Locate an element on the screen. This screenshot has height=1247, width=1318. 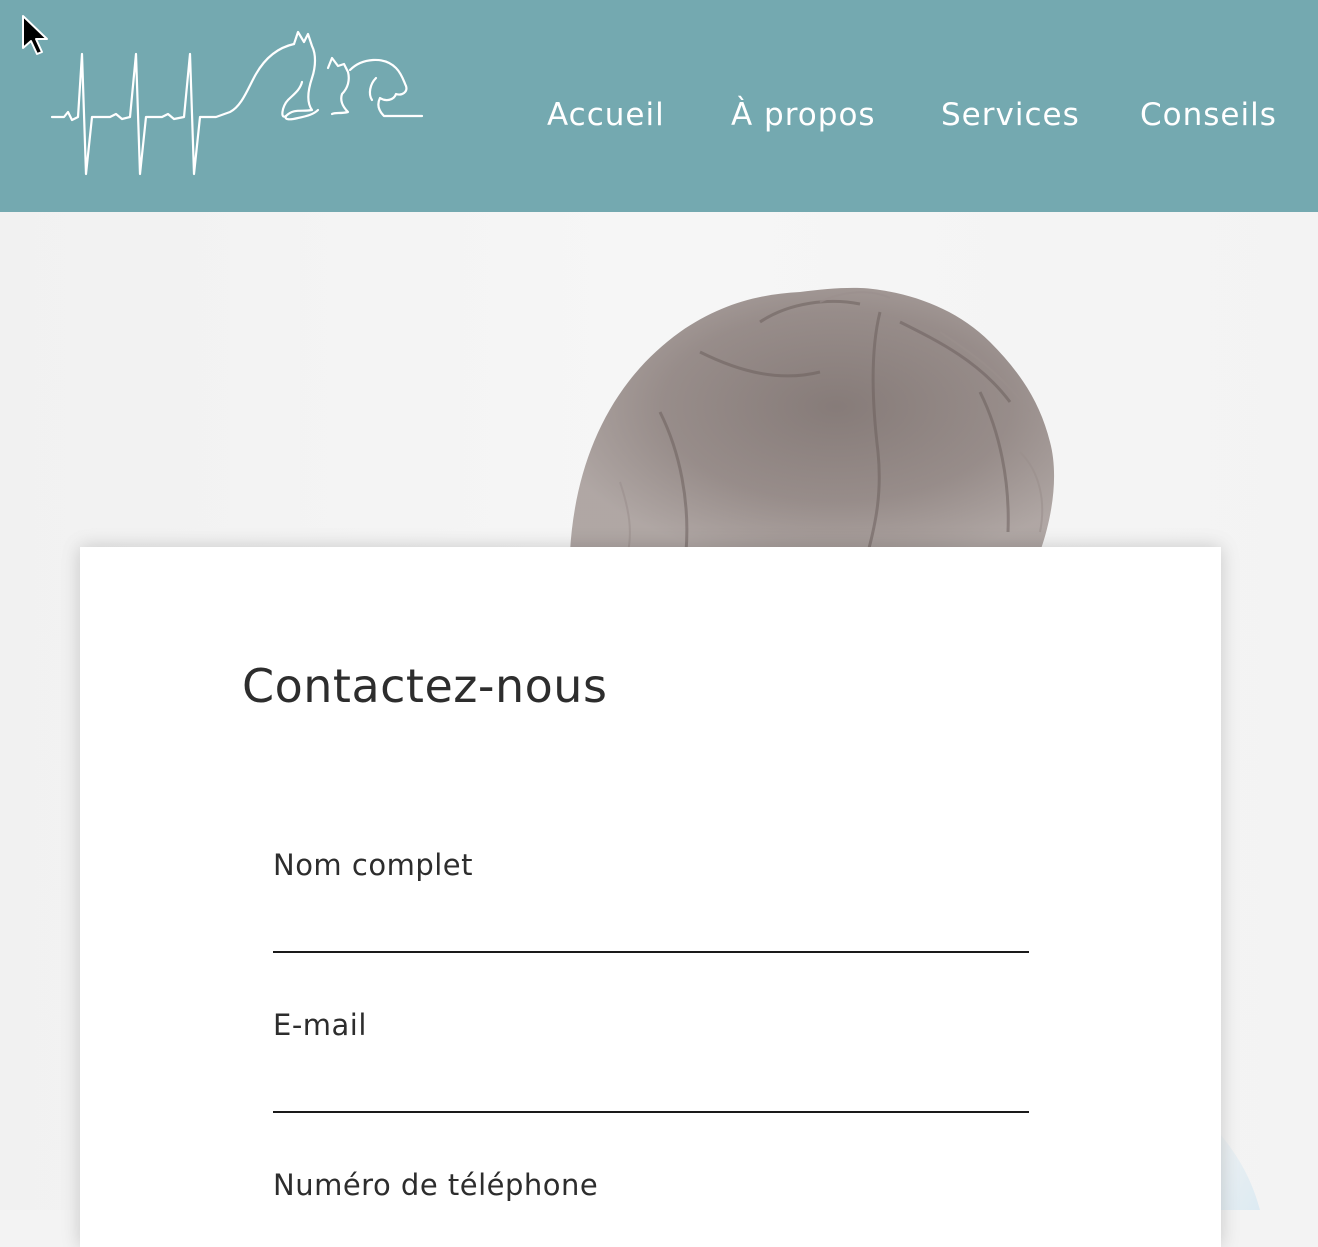
full-name-input is located at coordinates (651, 929).